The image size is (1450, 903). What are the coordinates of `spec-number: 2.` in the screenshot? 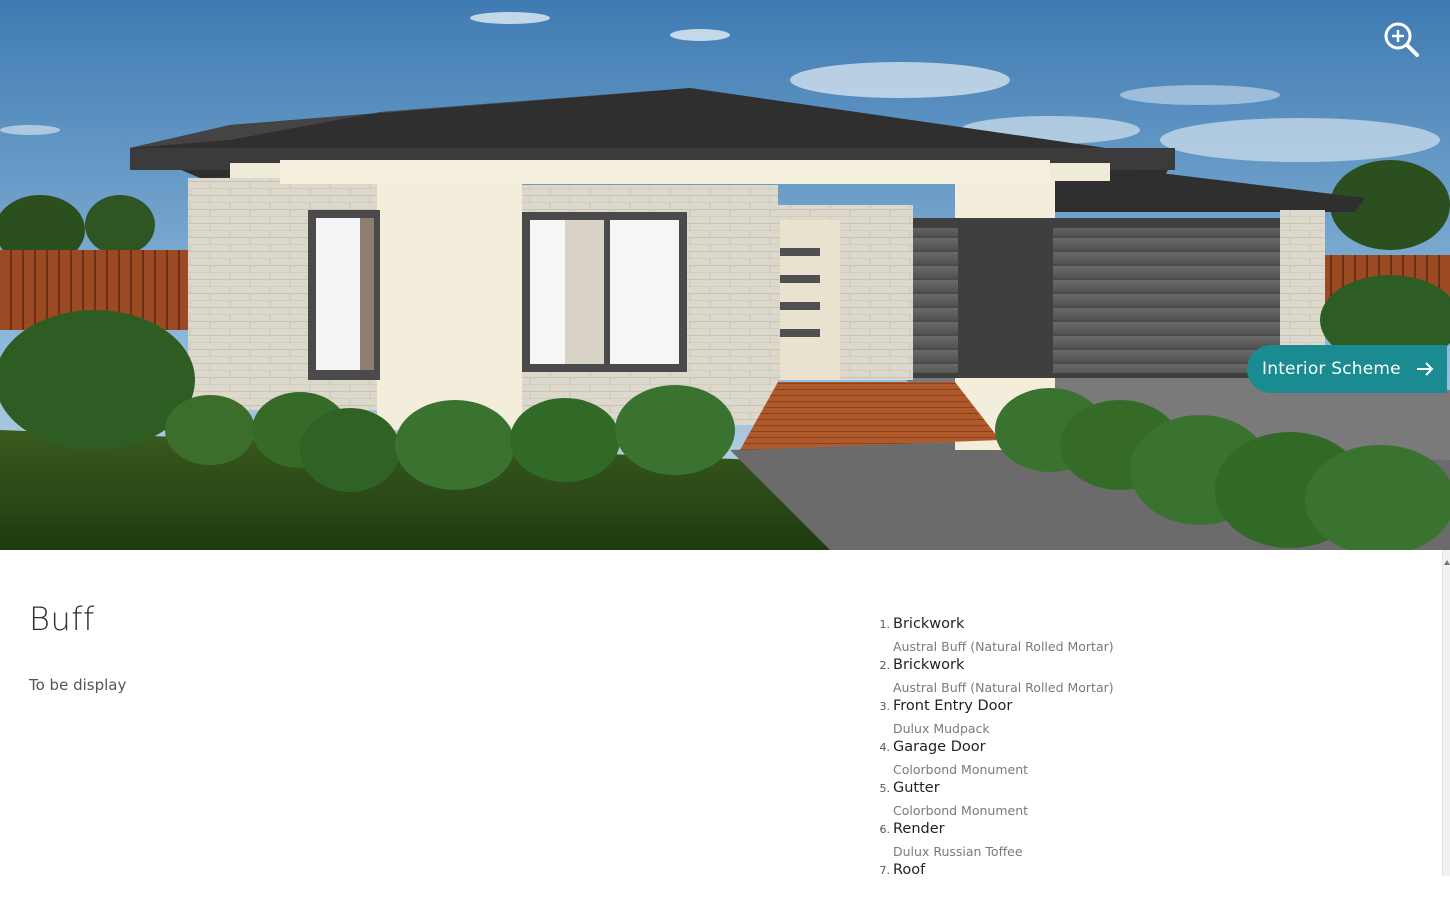 It's located at (885, 665).